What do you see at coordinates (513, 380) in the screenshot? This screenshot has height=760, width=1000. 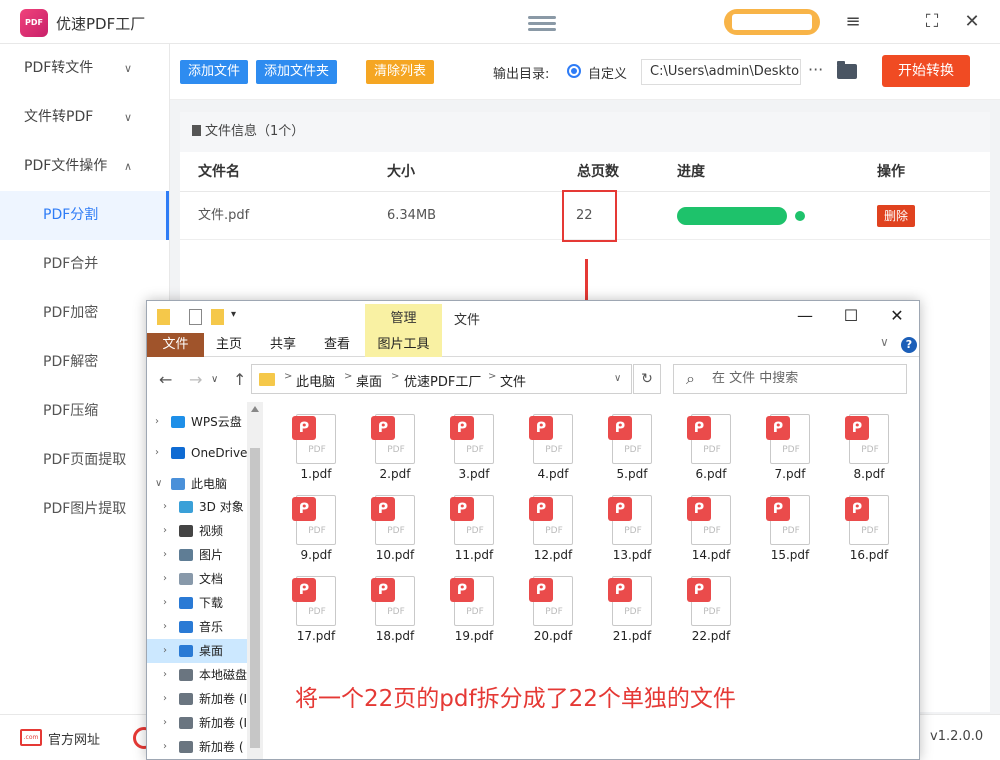 I see `breadcrumb-files: 文件` at bounding box center [513, 380].